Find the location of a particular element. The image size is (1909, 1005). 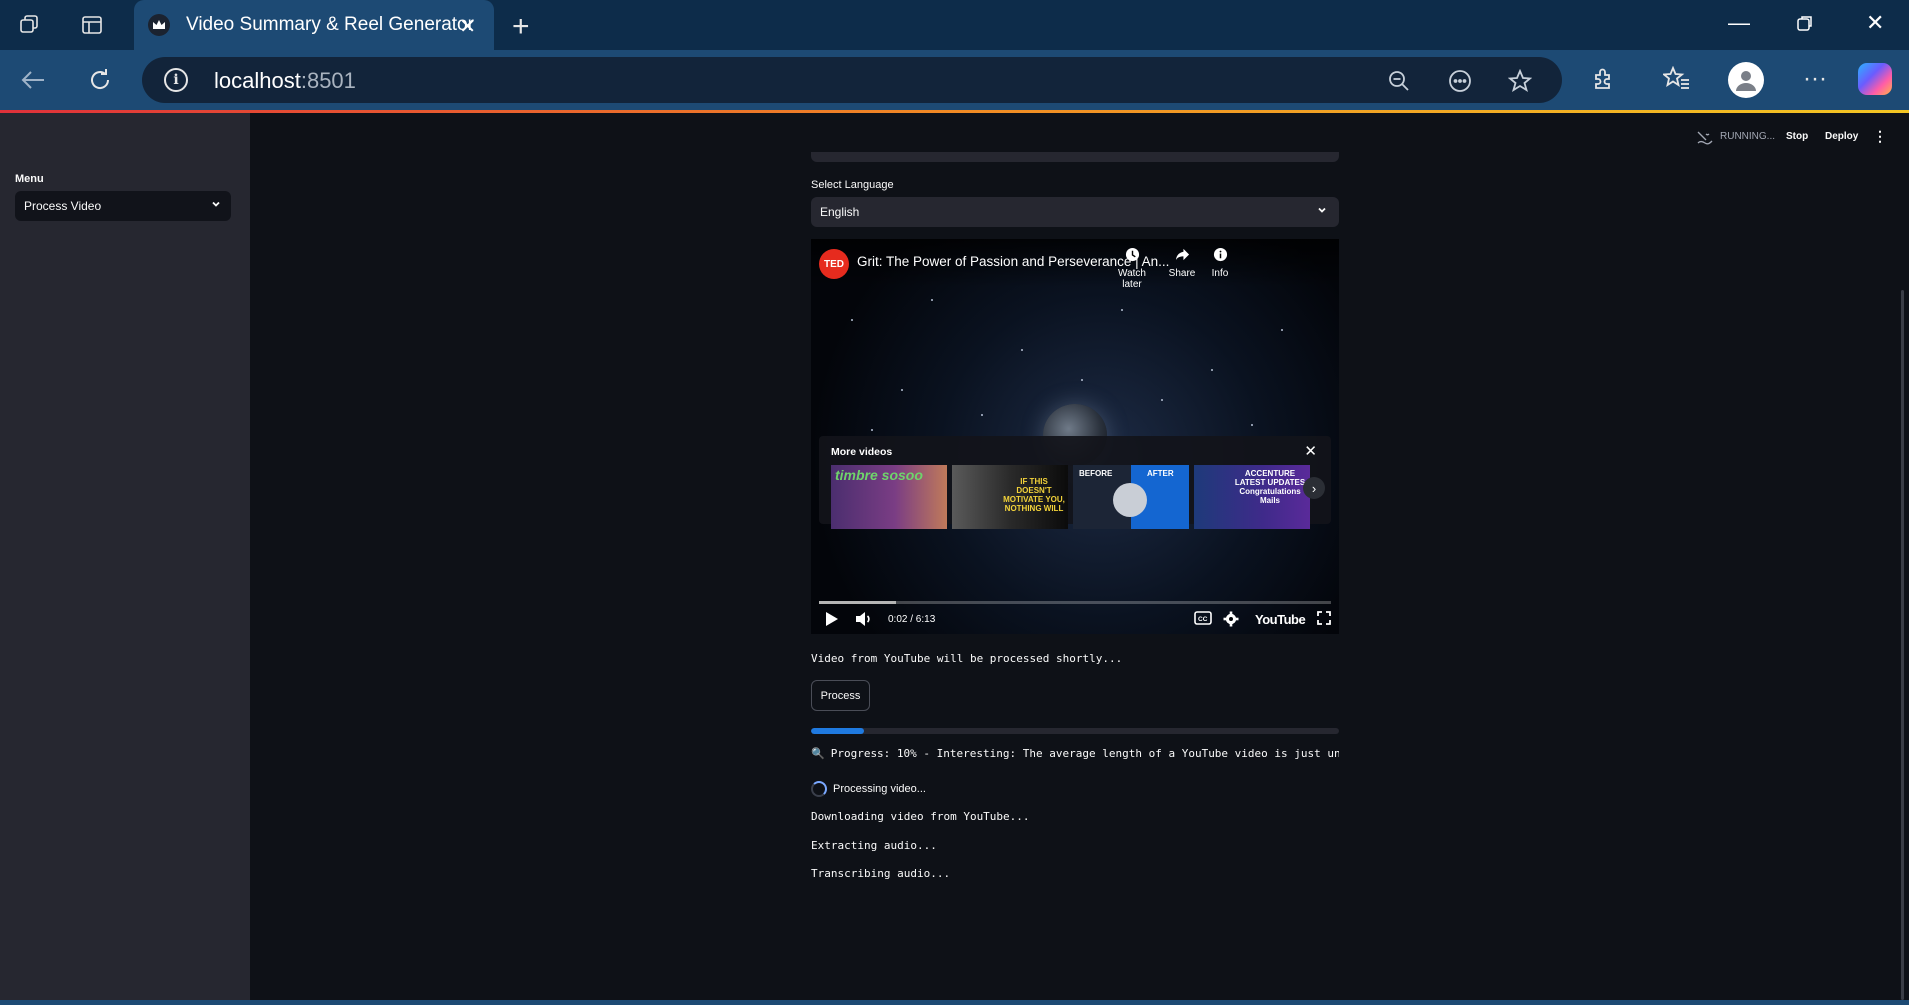

channel-logo: TED is located at coordinates (834, 264).